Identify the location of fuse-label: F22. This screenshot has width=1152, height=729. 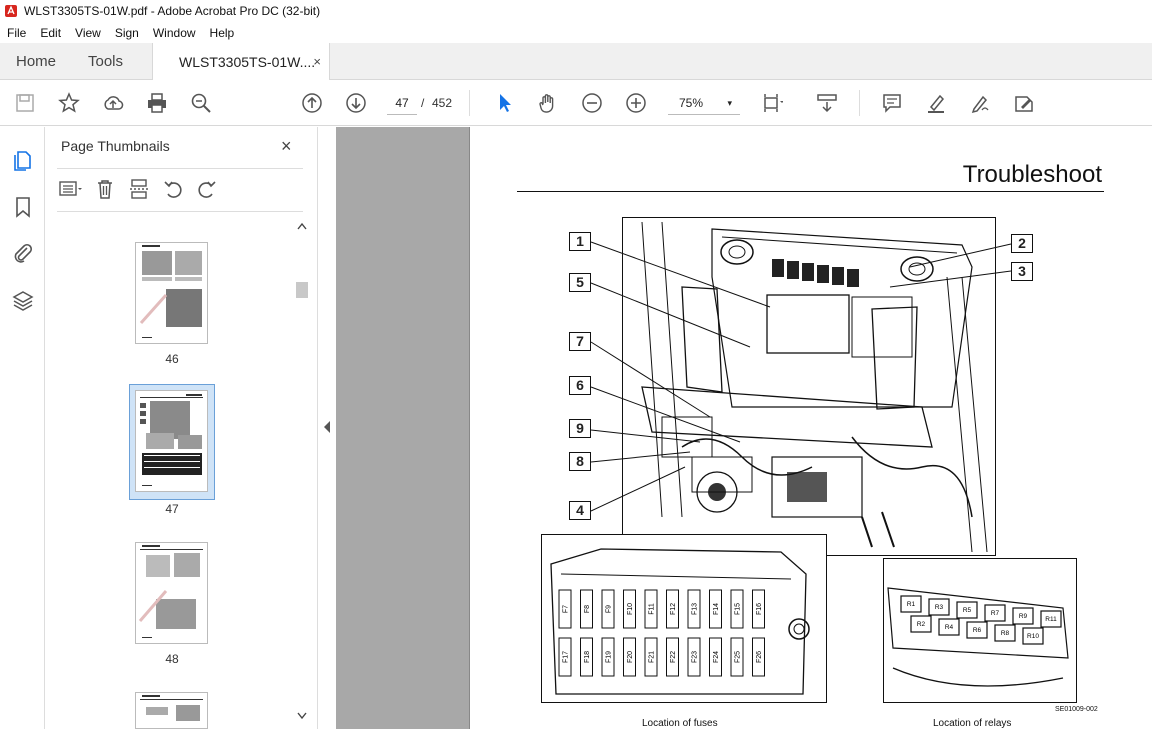
(673, 657).